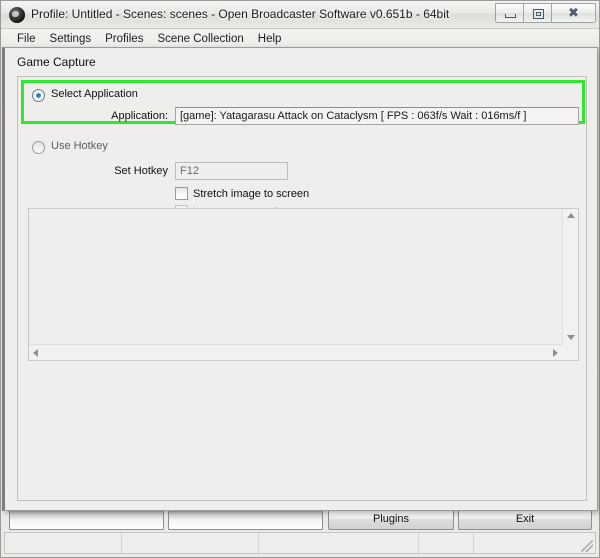 The width and height of the screenshot is (600, 558). I want to click on minimize-button, so click(509, 13).